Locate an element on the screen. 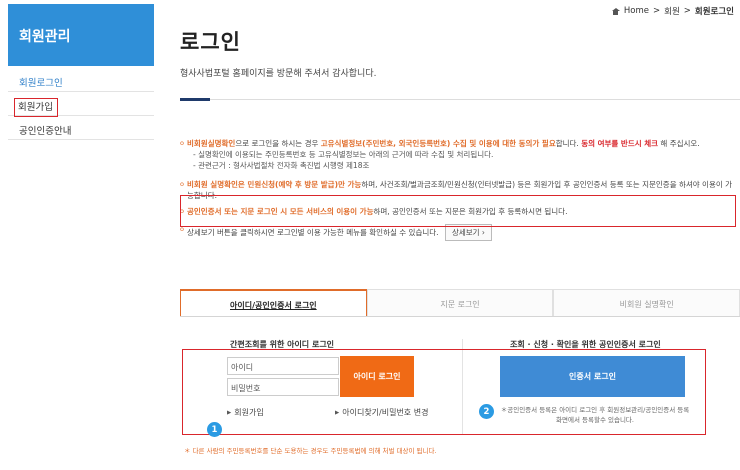 The image size is (740, 470). sidebar-item-cert-guide: 공인인증안내 is located at coordinates (81, 128).